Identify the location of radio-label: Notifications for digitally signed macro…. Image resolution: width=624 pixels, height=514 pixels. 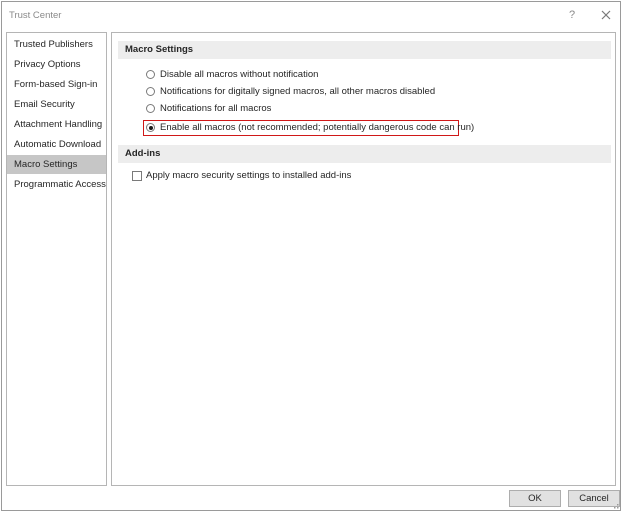
(298, 91).